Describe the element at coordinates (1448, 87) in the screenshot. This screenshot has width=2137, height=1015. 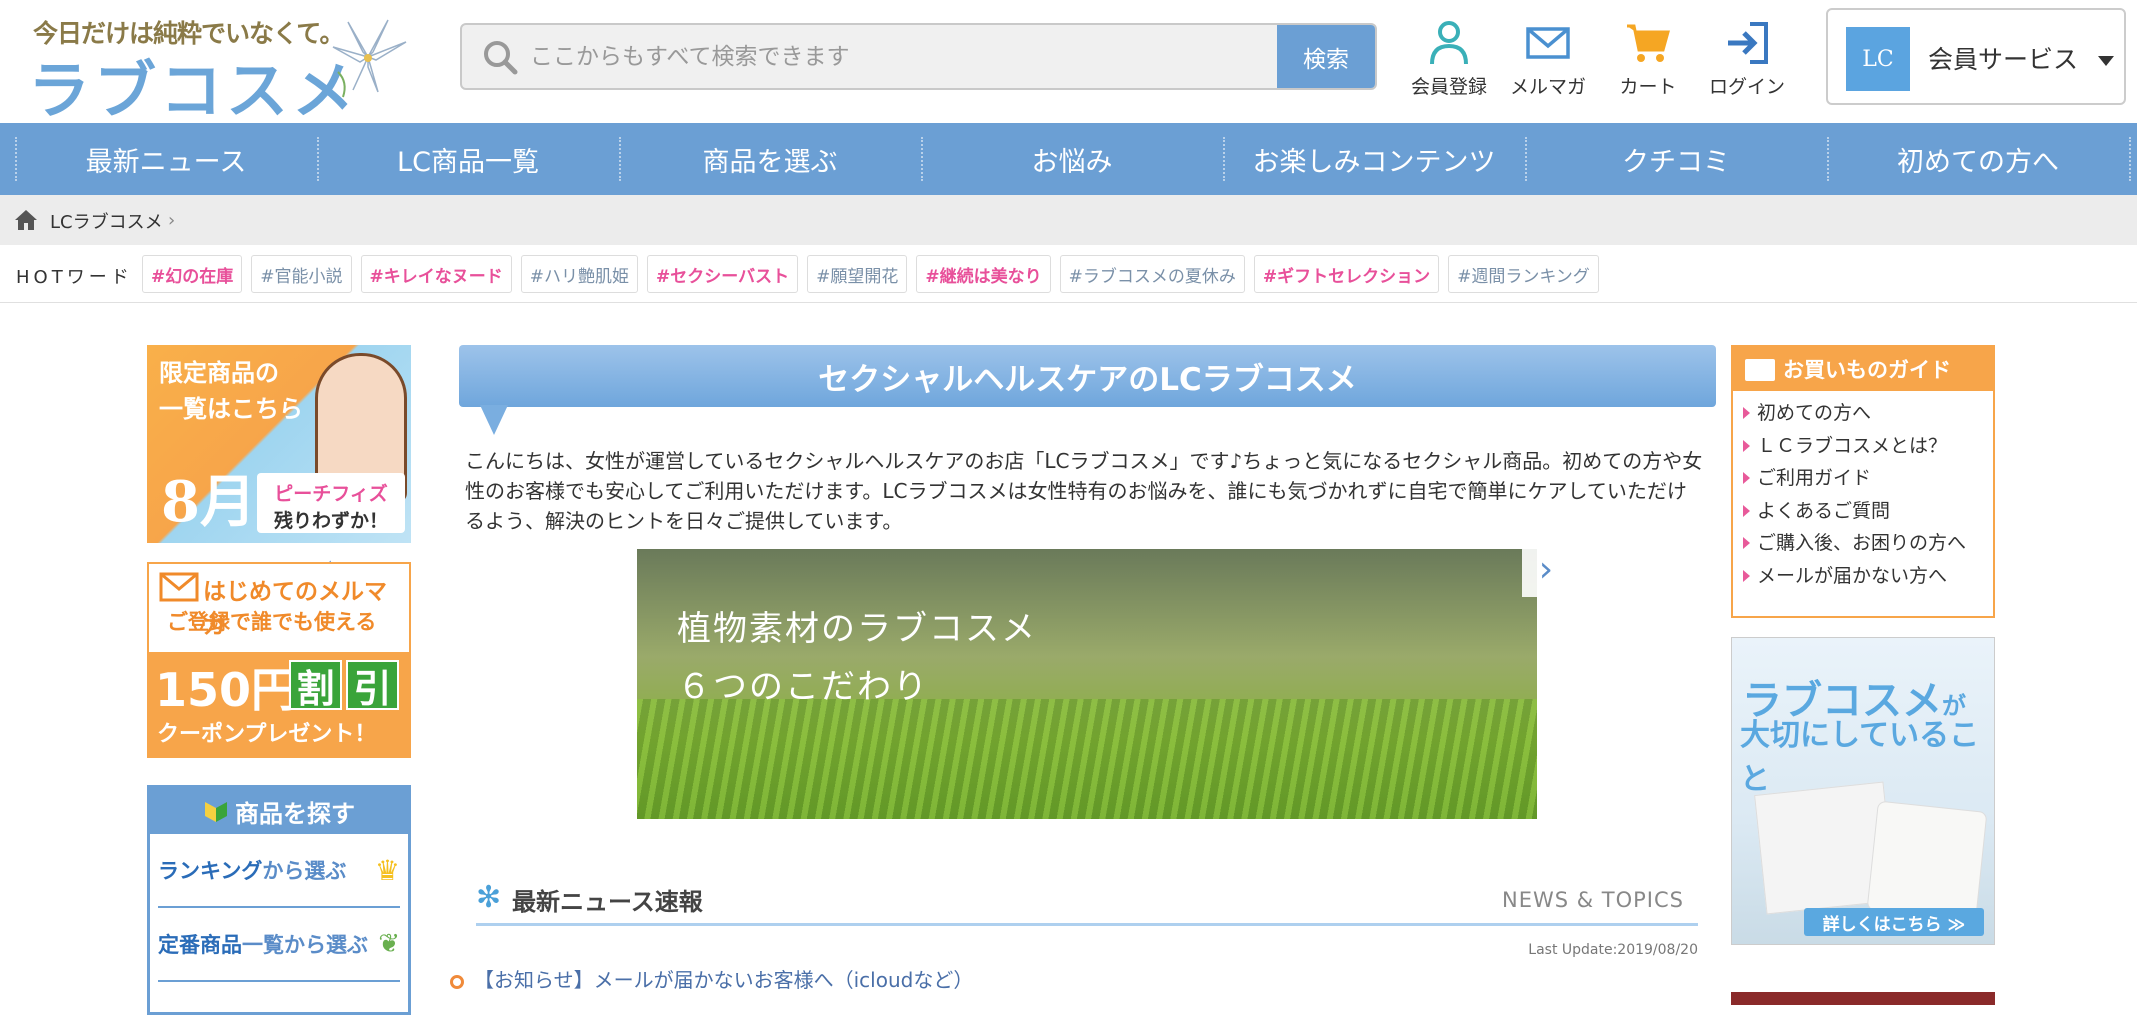
I see `register-label: 会員登録` at that location.